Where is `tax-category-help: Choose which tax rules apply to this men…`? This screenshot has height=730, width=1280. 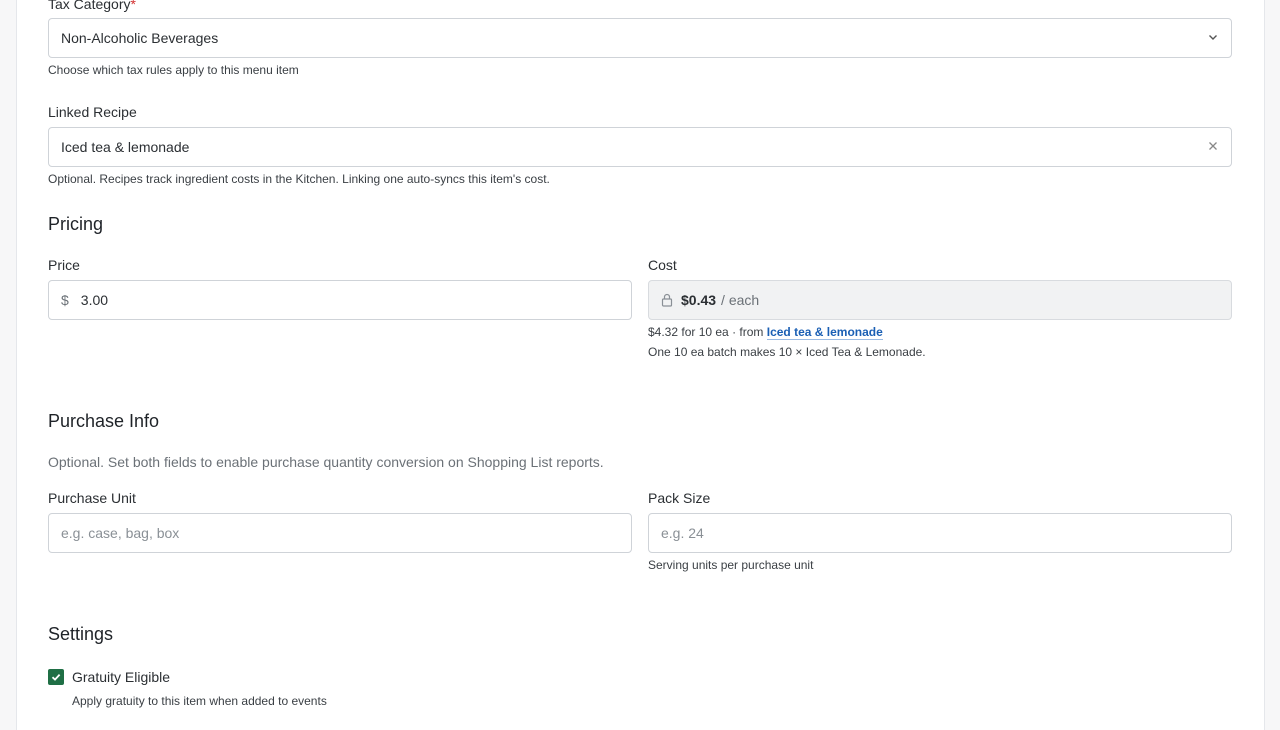 tax-category-help: Choose which tax rules apply to this men… is located at coordinates (173, 70).